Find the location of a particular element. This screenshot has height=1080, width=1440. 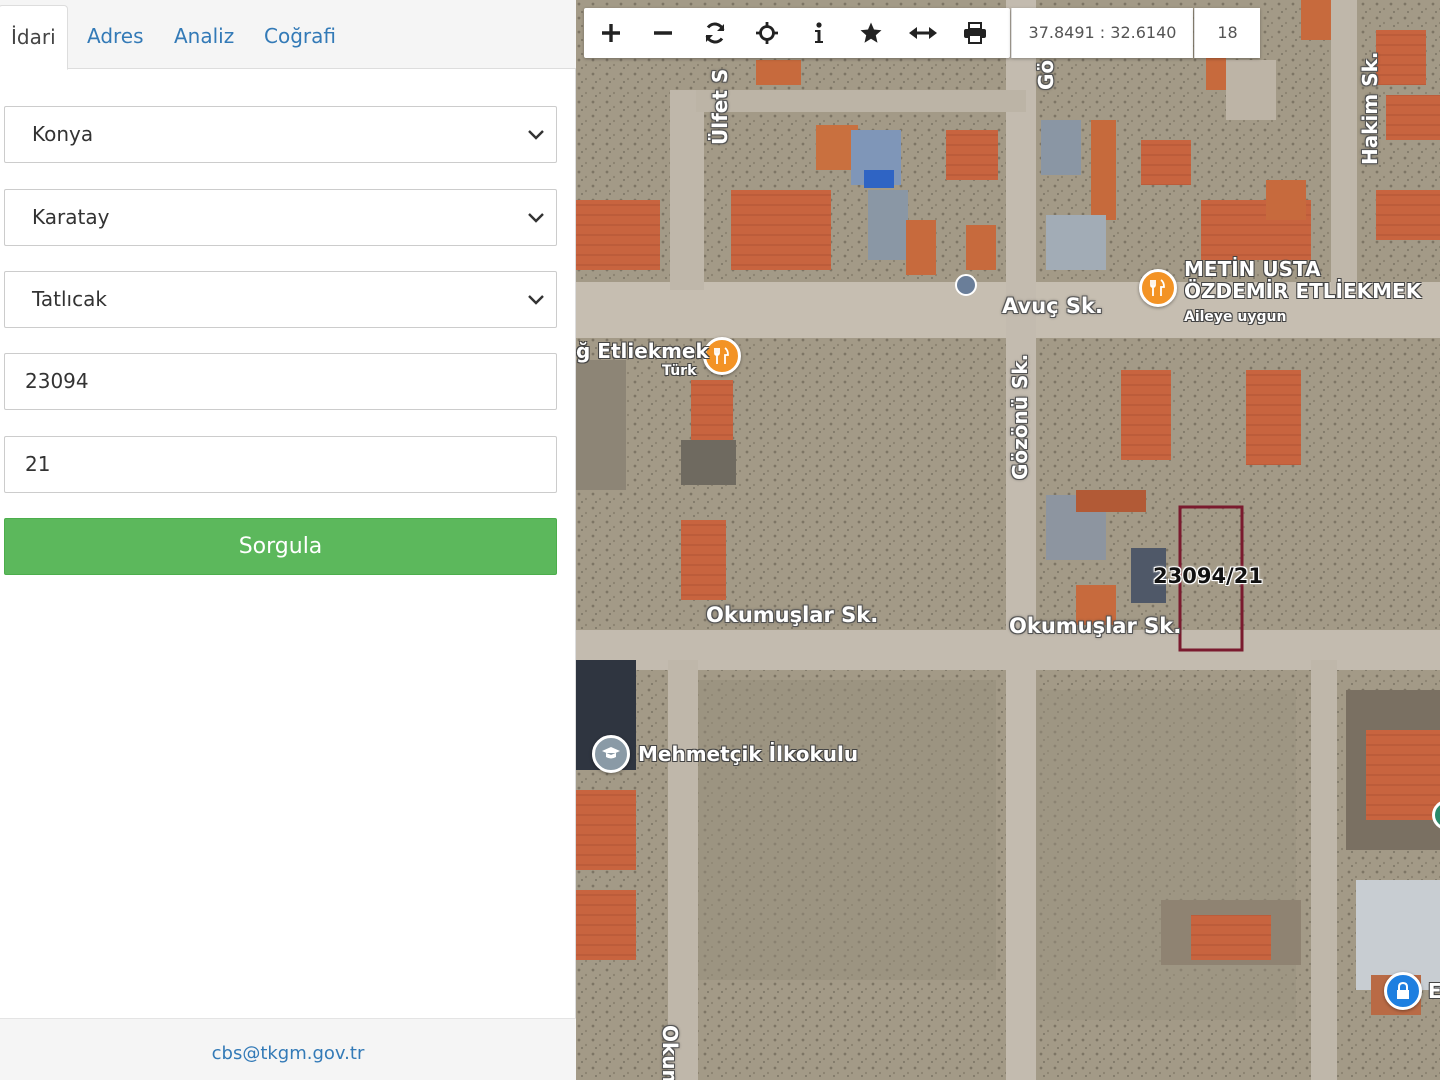

info-button is located at coordinates (819, 33).